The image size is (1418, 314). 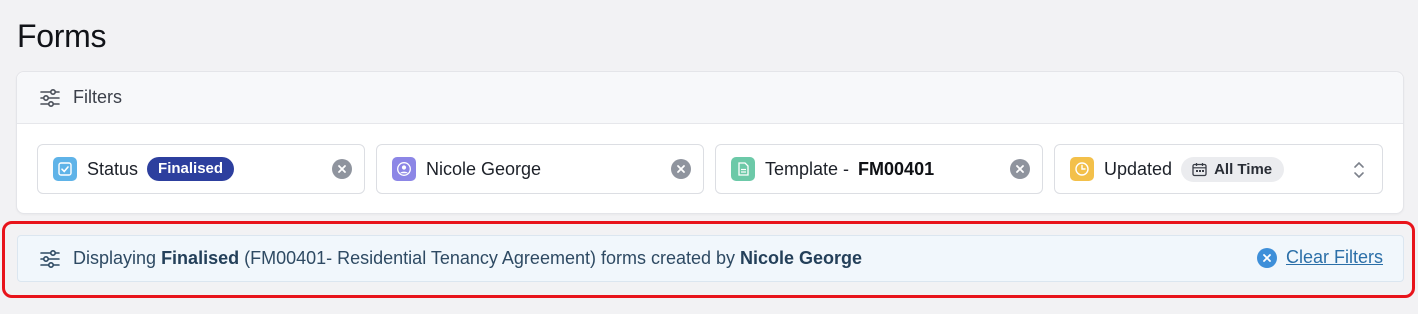 What do you see at coordinates (807, 168) in the screenshot?
I see `template-filter-label: Template -` at bounding box center [807, 168].